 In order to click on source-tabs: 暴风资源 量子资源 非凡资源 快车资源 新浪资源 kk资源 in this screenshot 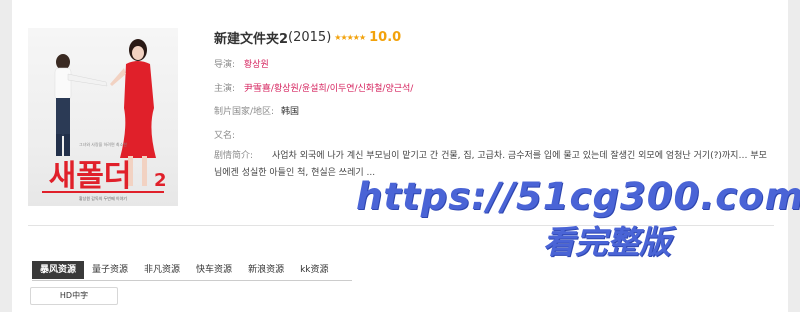, I will do `click(184, 270)`.